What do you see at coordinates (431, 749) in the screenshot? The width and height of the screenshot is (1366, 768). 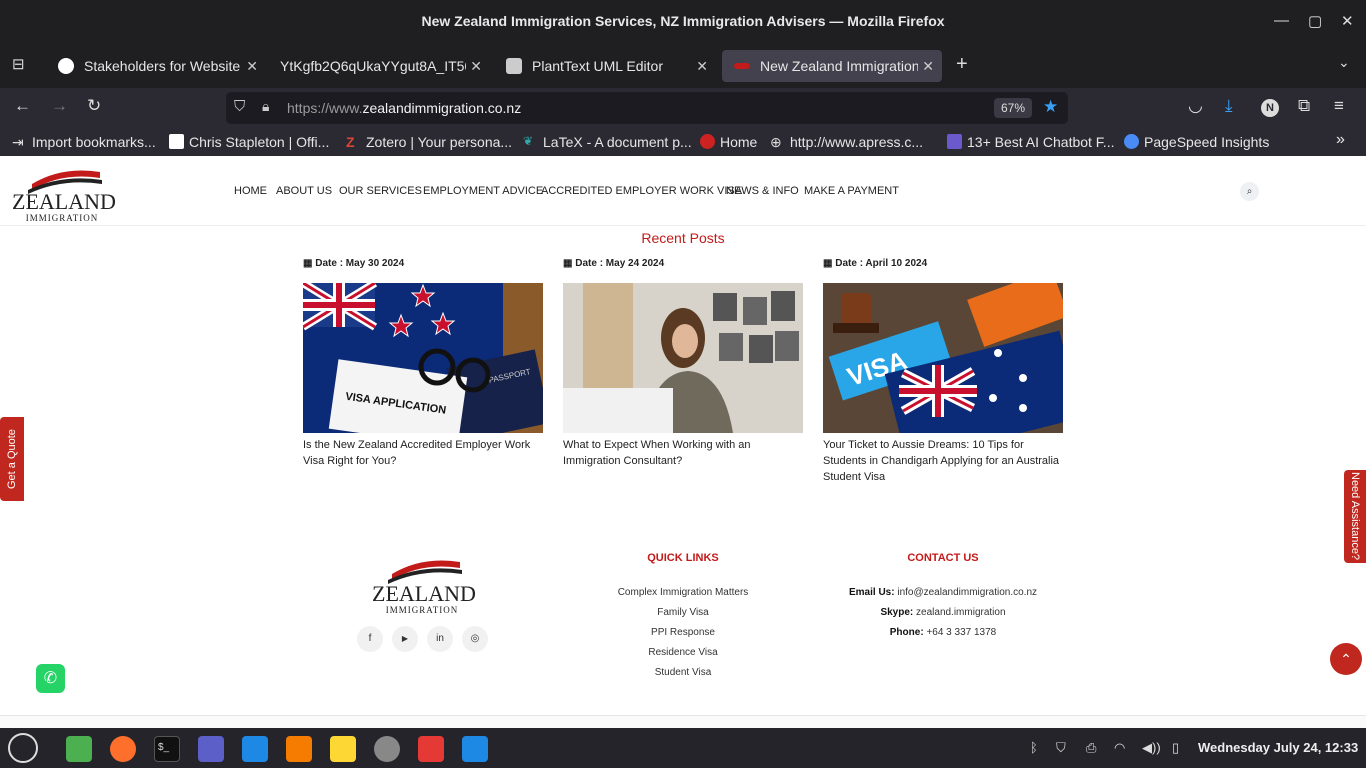 I see `todoist-icon` at bounding box center [431, 749].